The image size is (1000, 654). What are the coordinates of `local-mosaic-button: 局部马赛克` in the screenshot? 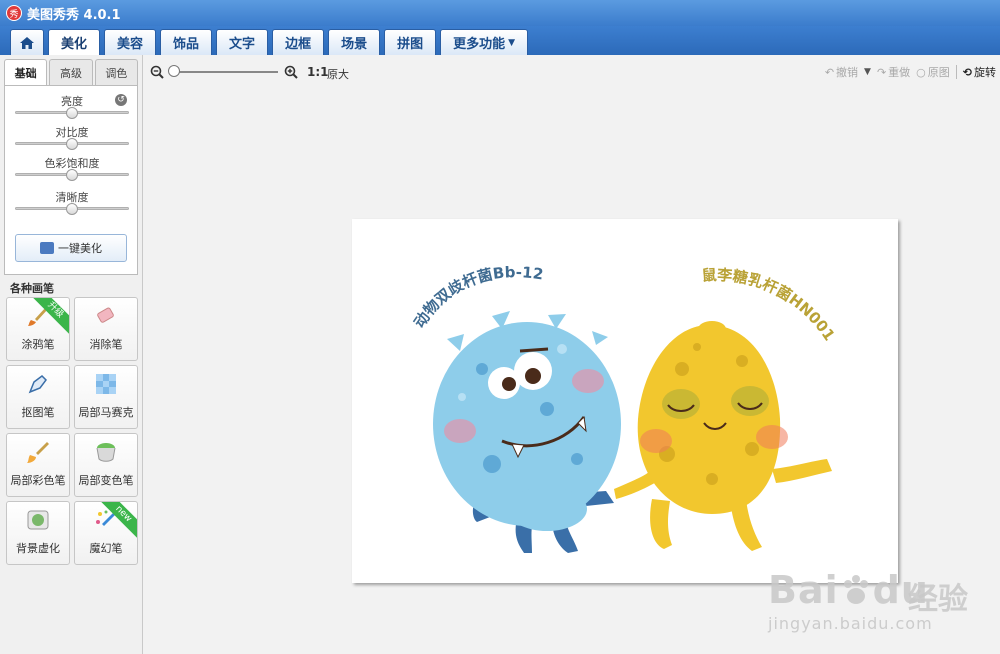 It's located at (106, 397).